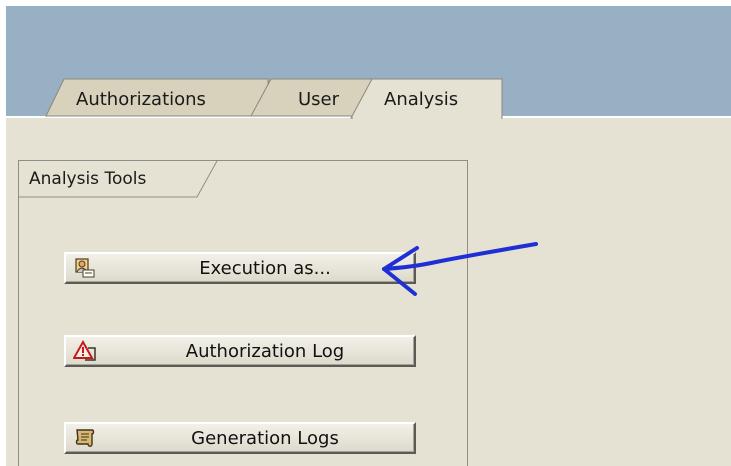 Image resolution: width=731 pixels, height=466 pixels. I want to click on tab-authorizations: Authorizations, so click(141, 100).